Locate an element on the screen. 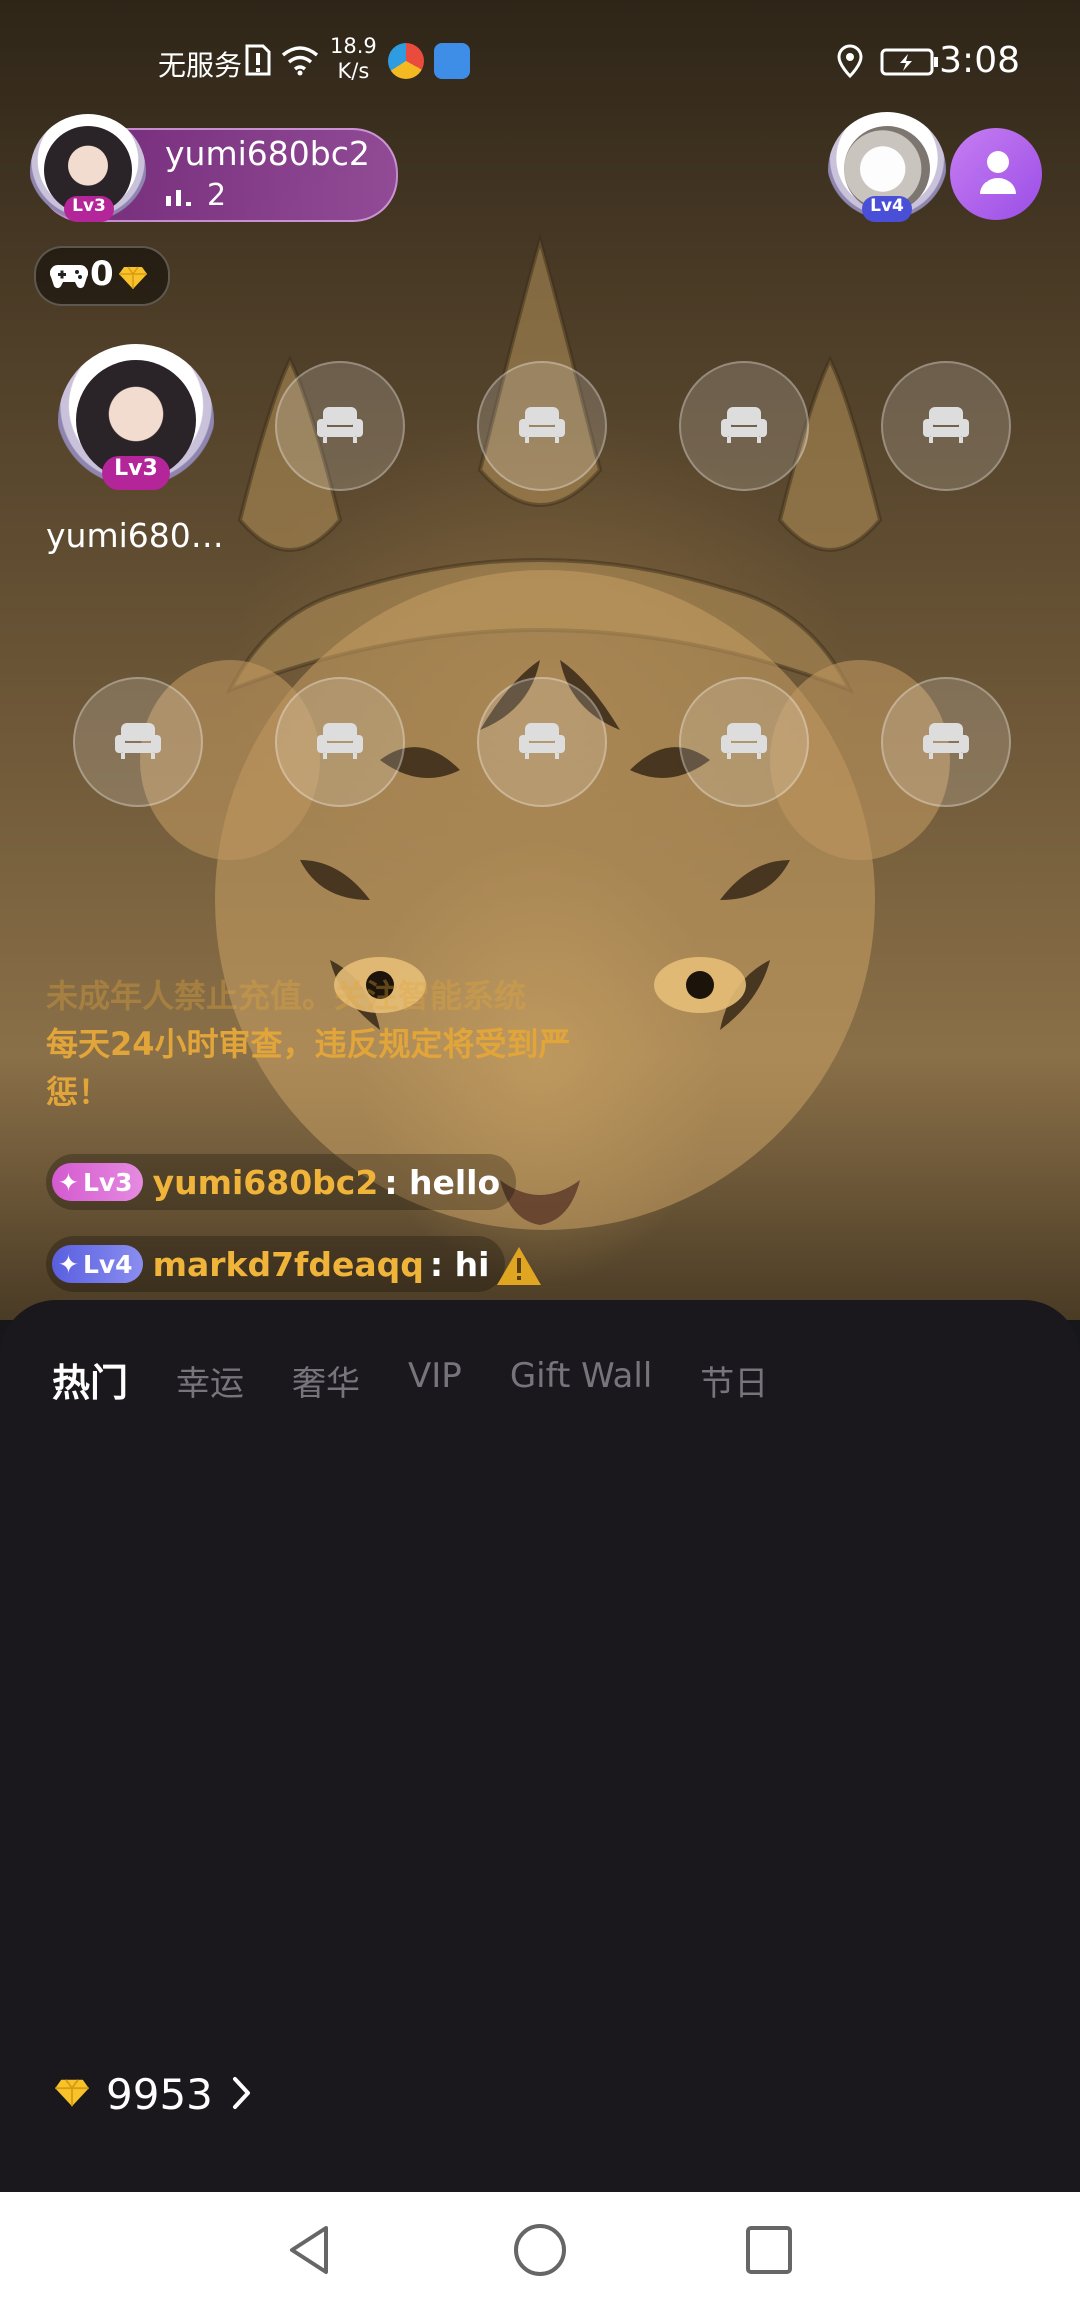 Image resolution: width=1080 pixels, height=2310 pixels. chat-message: ✦ Lv4 markd7fdeaqq : hi is located at coordinates (276, 1264).